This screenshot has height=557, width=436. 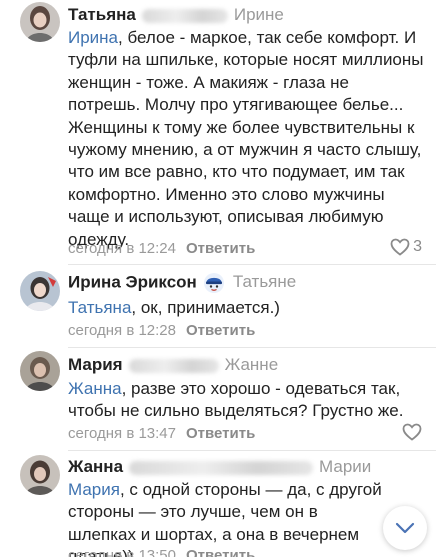 I want to click on comment-author-line: Татьяна Ирине, so click(x=176, y=15).